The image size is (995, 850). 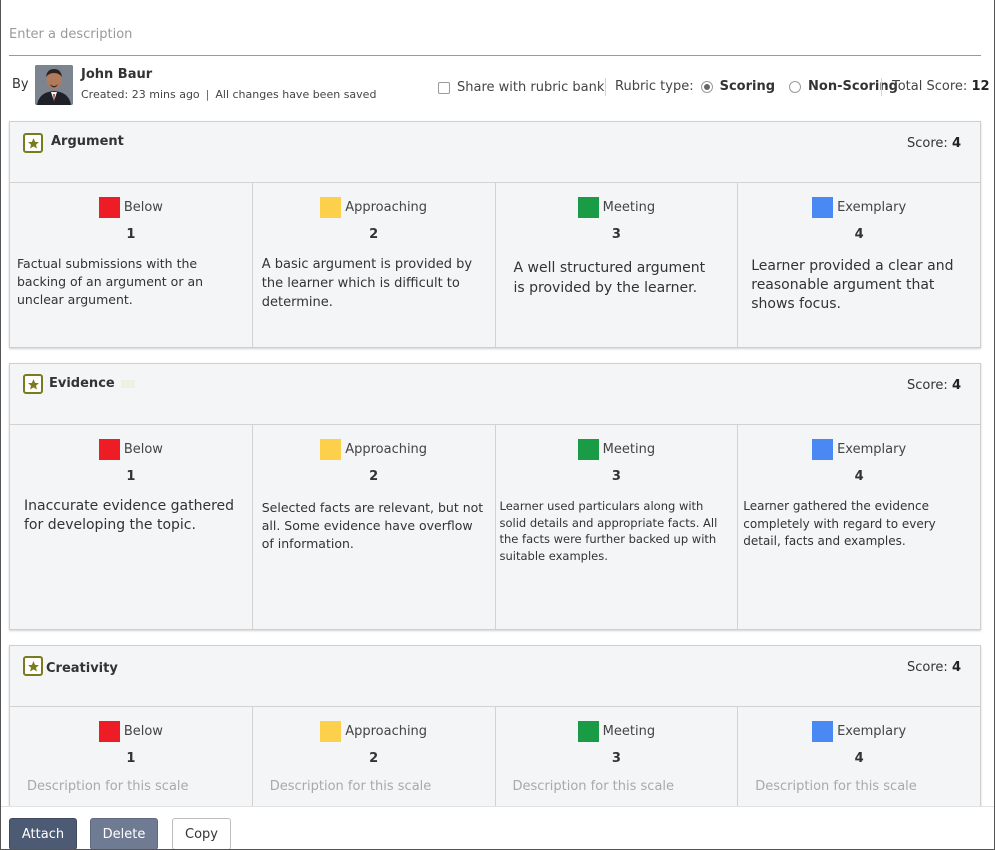 I want to click on rubric-type-label: Rubric type:, so click(x=654, y=86).